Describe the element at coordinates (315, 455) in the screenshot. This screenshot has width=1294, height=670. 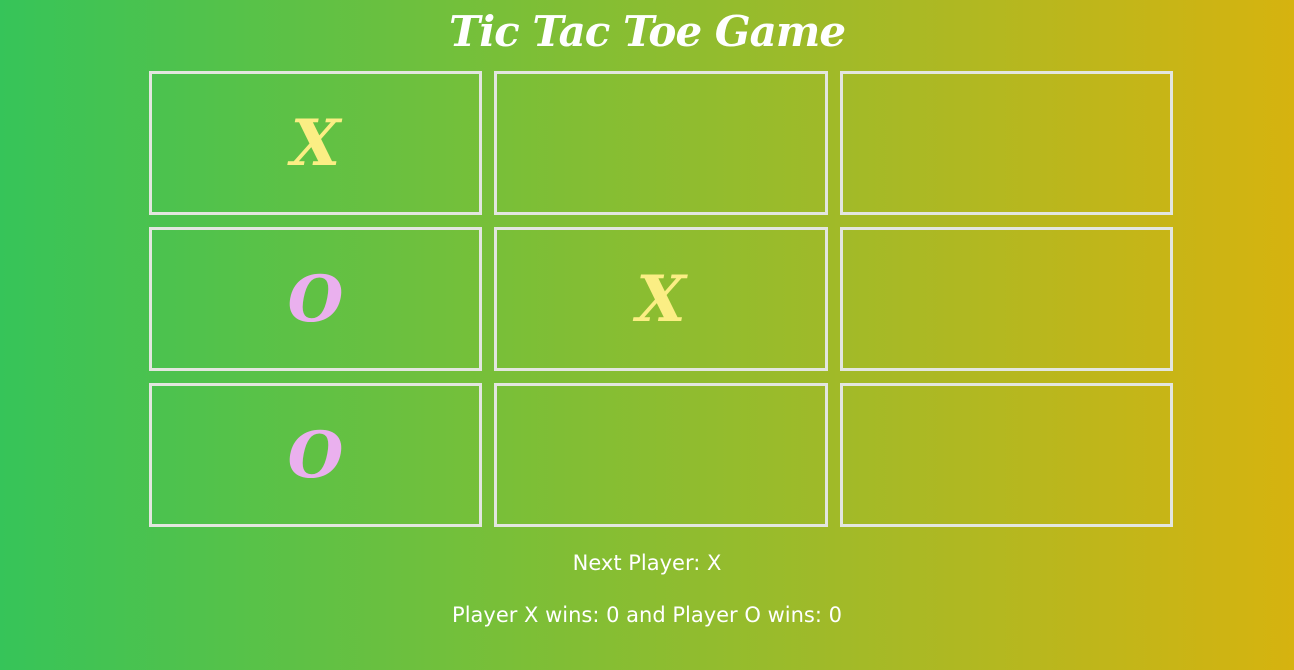
I see `board-cell-7: O` at that location.